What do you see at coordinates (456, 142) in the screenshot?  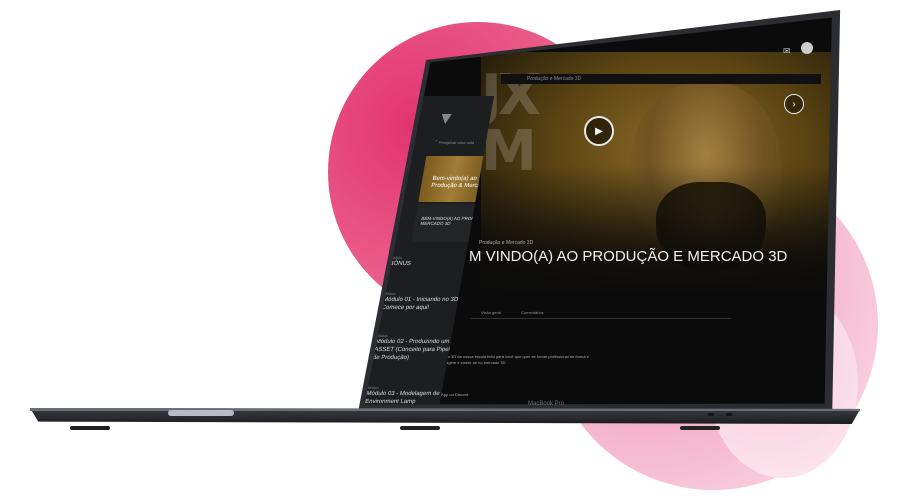 I see `search-input: Pesquisar uma aula` at bounding box center [456, 142].